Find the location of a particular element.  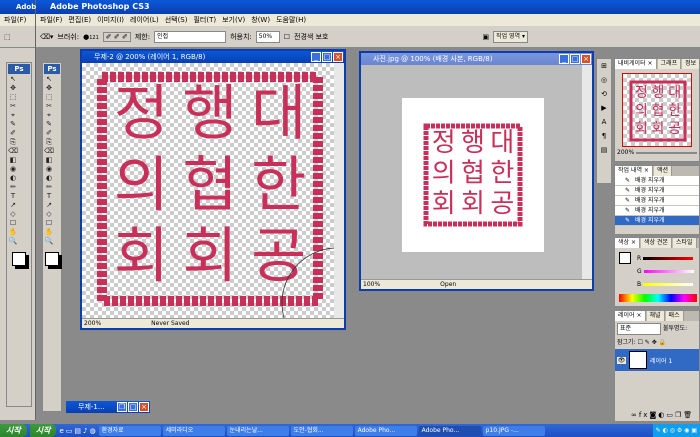

marquee-icon: ⬚ is located at coordinates (7, 37).